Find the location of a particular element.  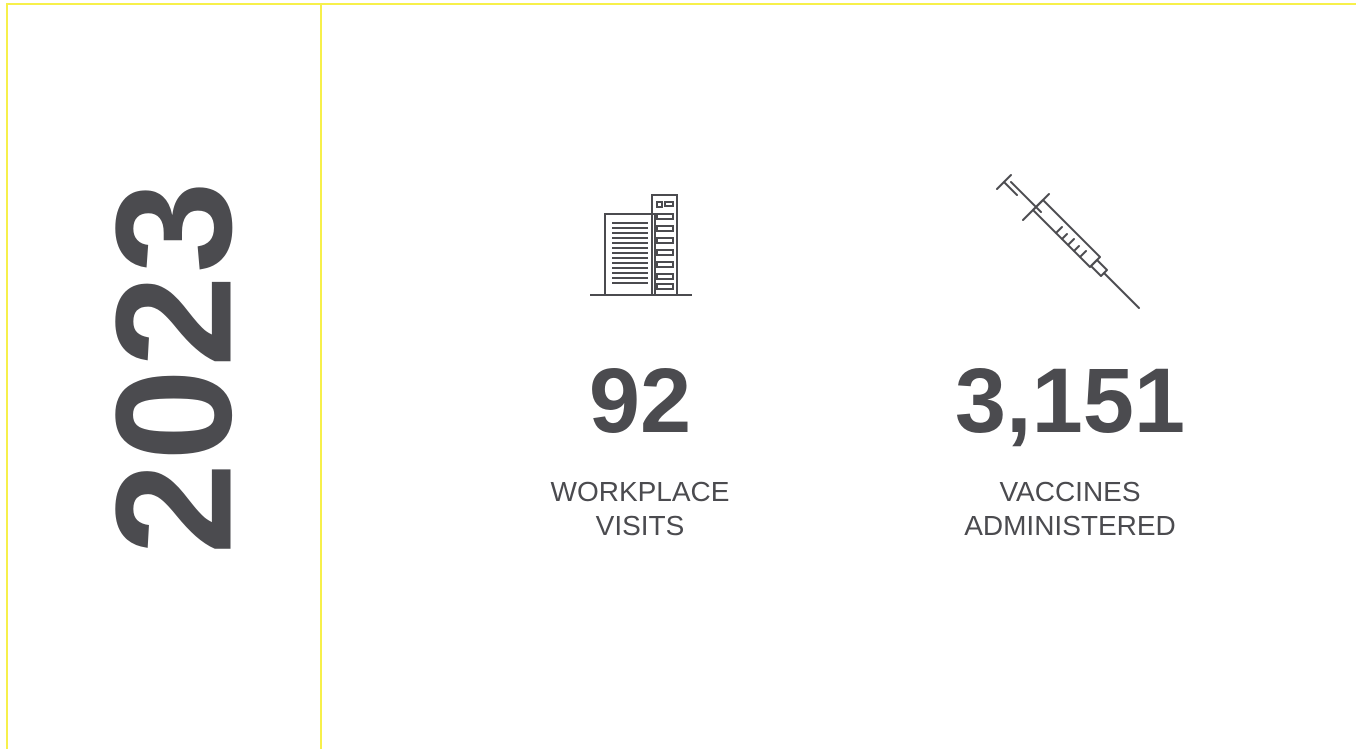

office-building-icon is located at coordinates (640, 245).